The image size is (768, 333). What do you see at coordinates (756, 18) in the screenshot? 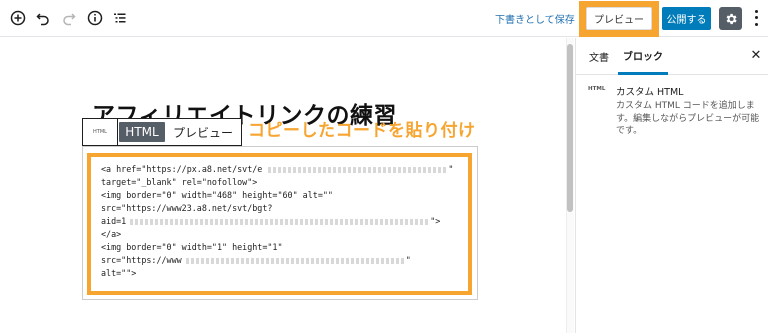
I see `more-options-button` at bounding box center [756, 18].